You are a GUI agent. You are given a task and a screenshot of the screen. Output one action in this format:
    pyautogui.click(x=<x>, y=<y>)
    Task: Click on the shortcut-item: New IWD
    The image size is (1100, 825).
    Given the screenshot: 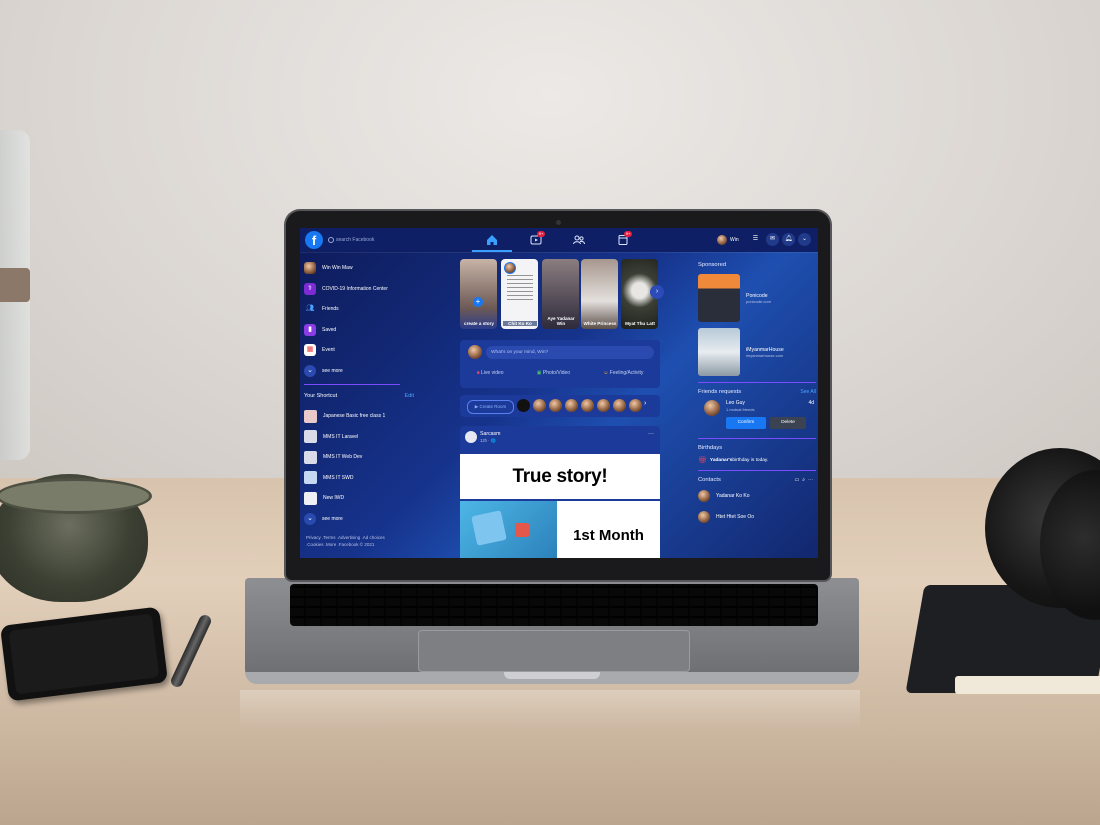 What is the action you would take?
    pyautogui.click(x=344, y=498)
    